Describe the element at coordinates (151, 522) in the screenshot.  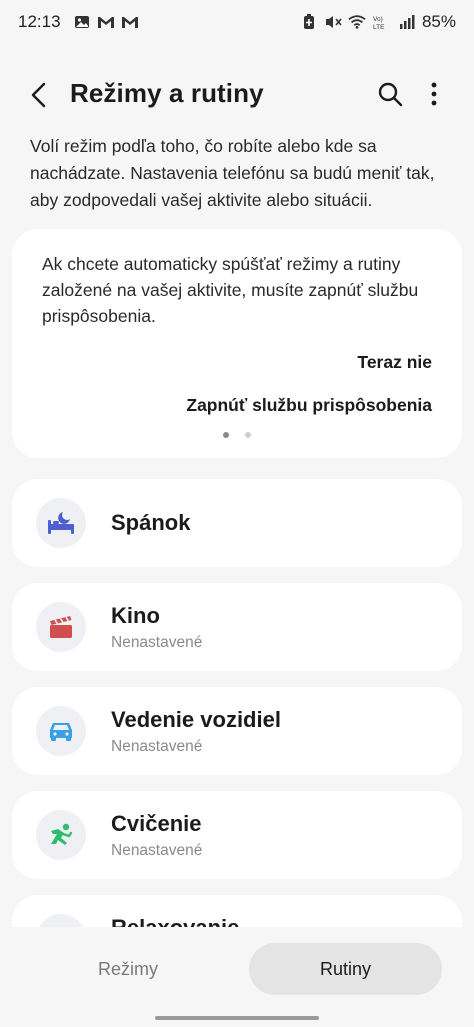
I see `mode-title: Spánok` at that location.